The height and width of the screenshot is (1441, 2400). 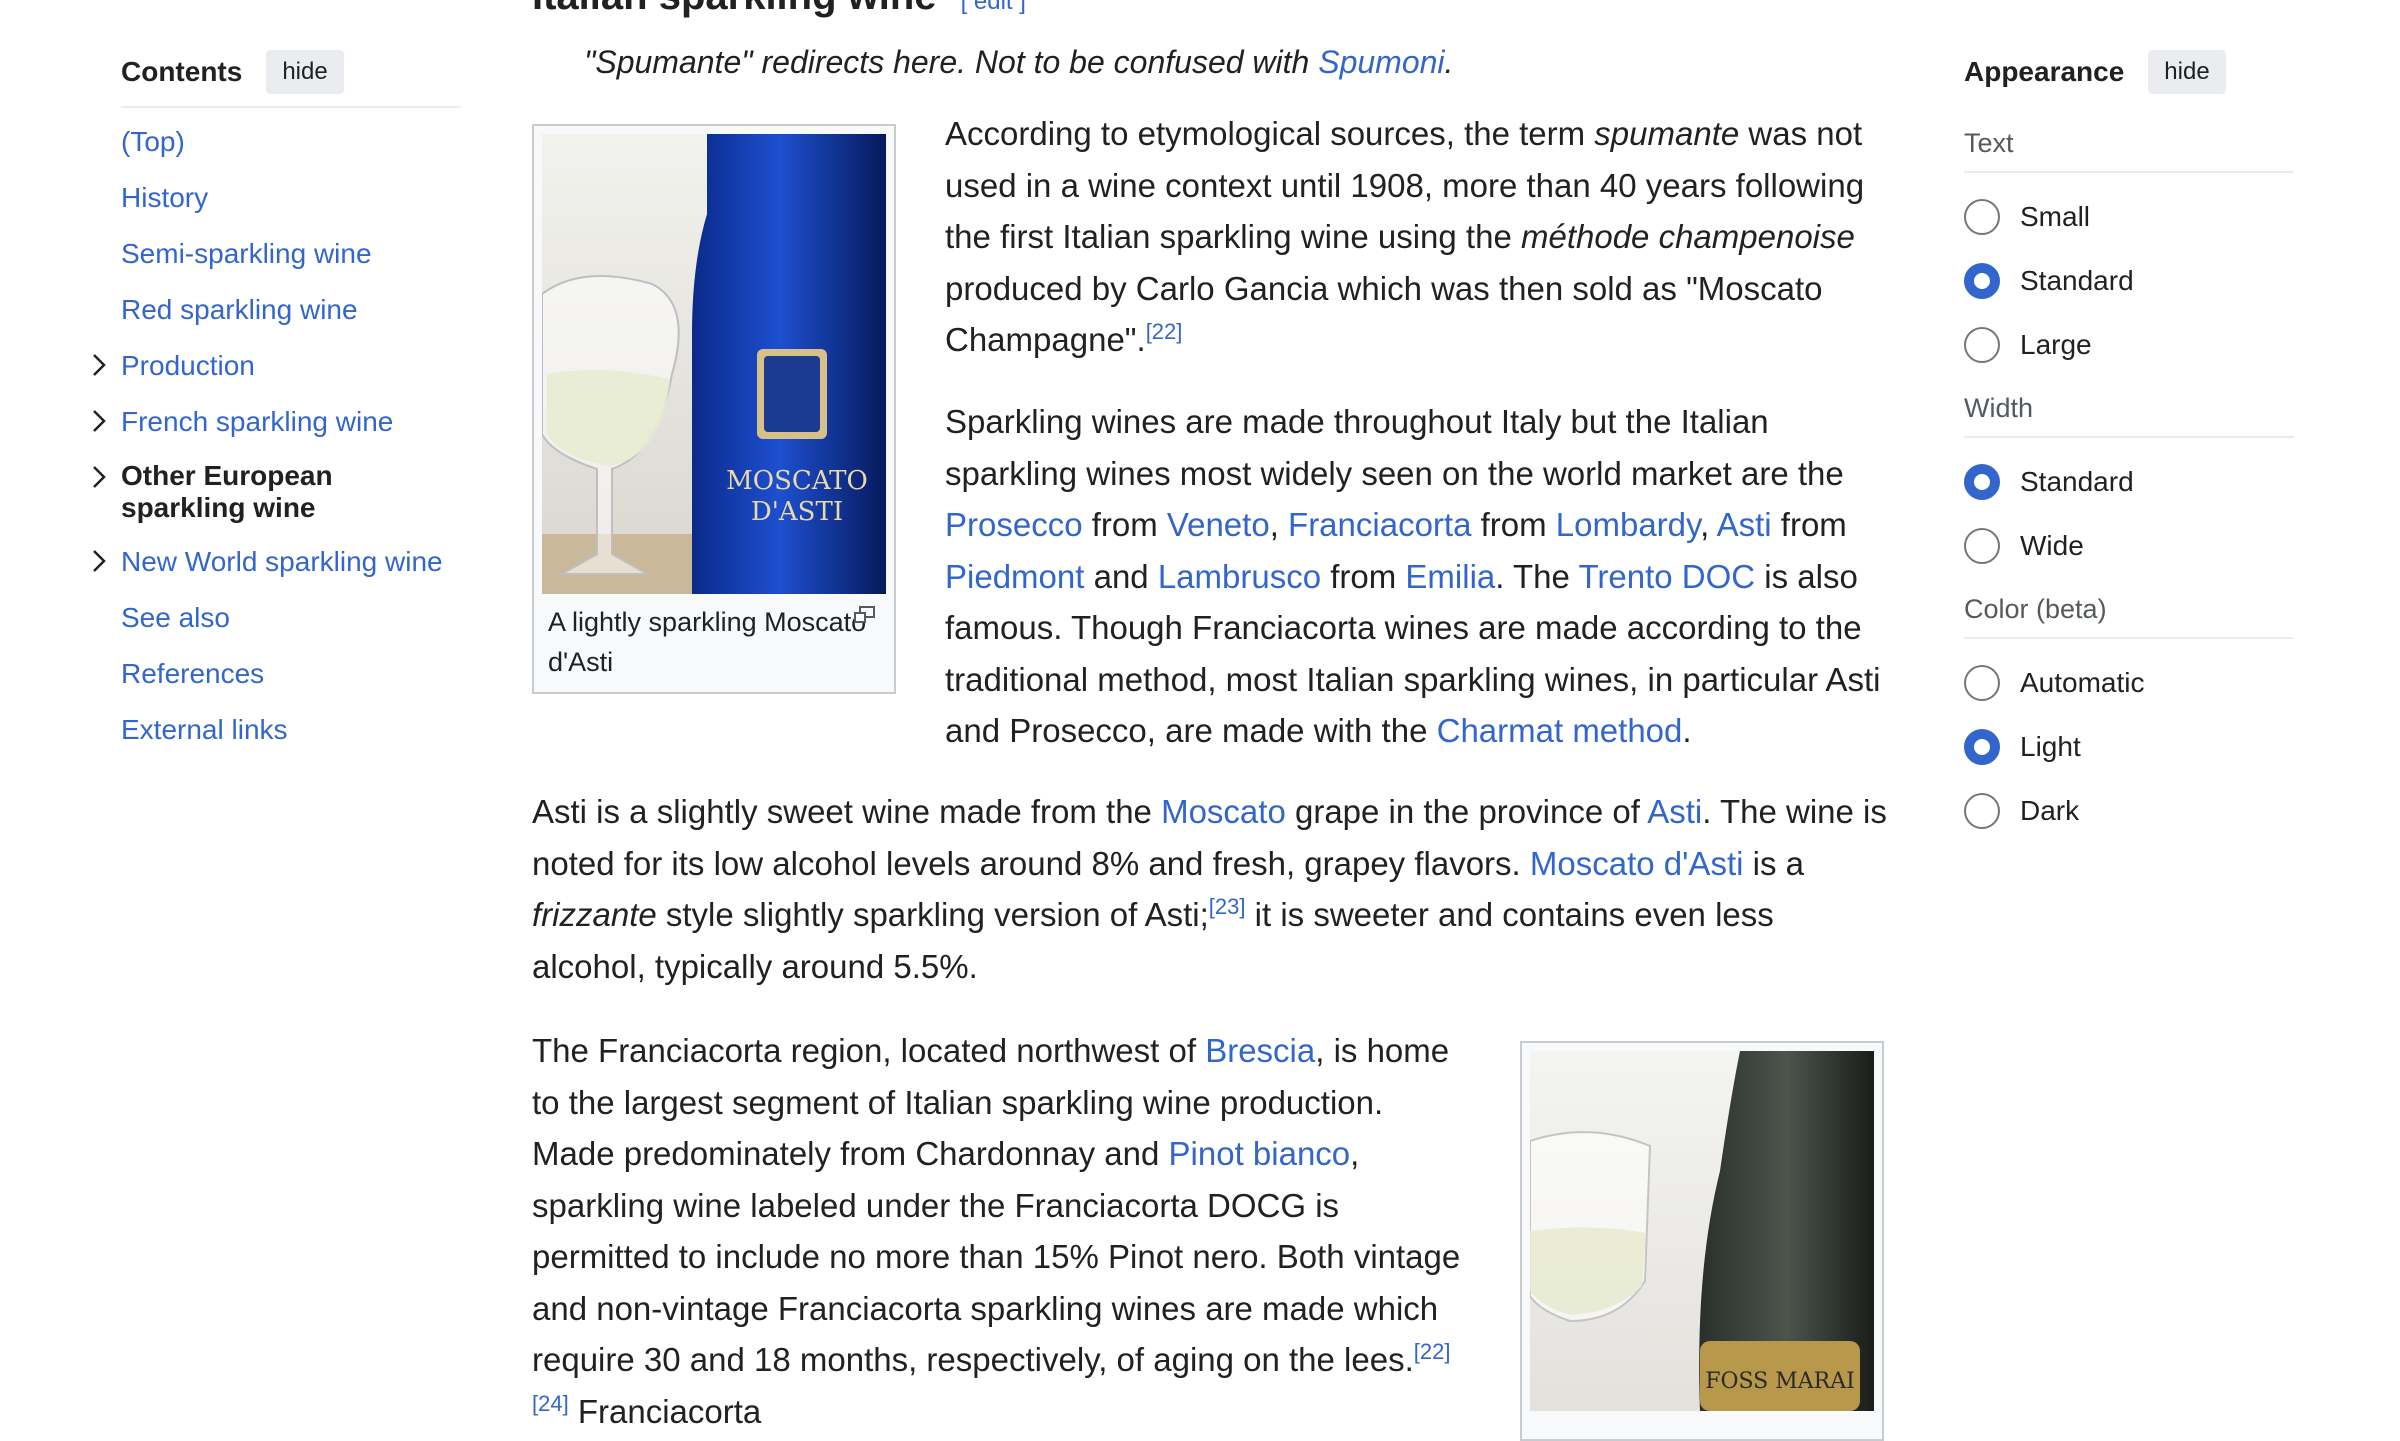 I want to click on photo-wine-bottle-and-glass: MOSCATO D'ASTI, so click(x=714, y=364).